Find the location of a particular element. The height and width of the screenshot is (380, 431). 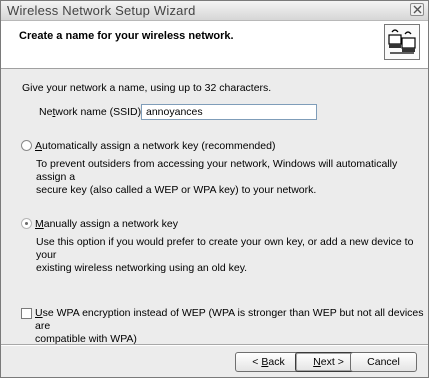

manual-key-radio is located at coordinates (26, 223).